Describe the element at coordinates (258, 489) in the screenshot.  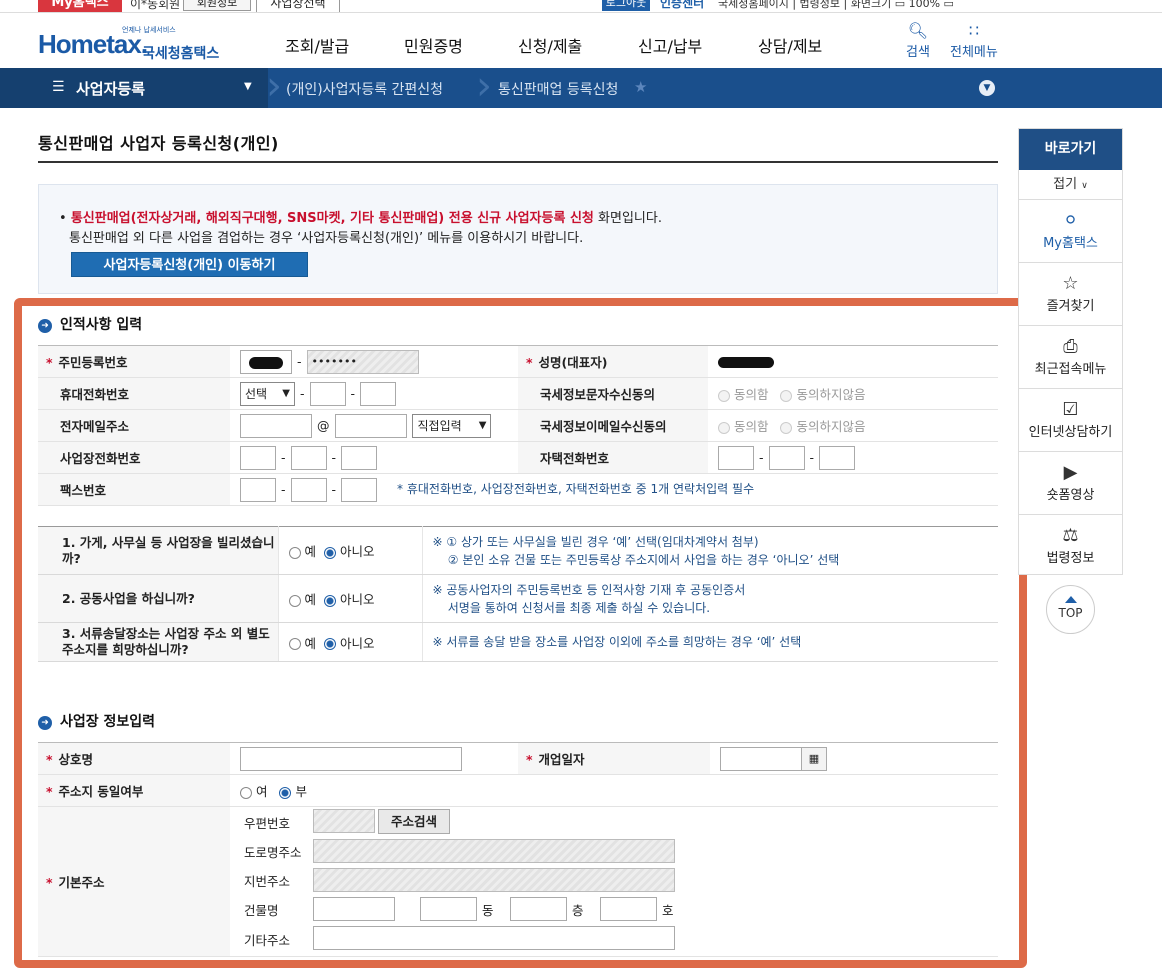
I see `fax-1-input` at that location.